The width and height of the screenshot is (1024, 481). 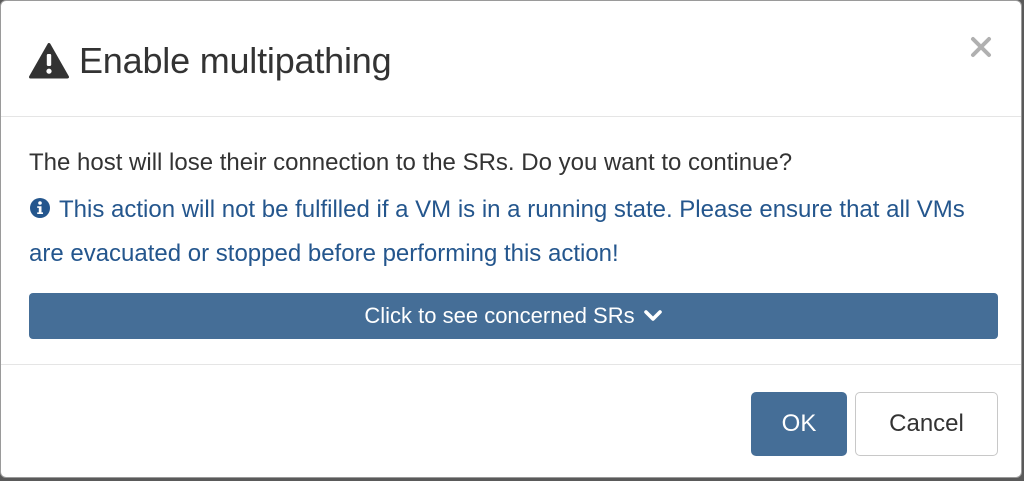 What do you see at coordinates (799, 424) in the screenshot?
I see `ok-button: OK` at bounding box center [799, 424].